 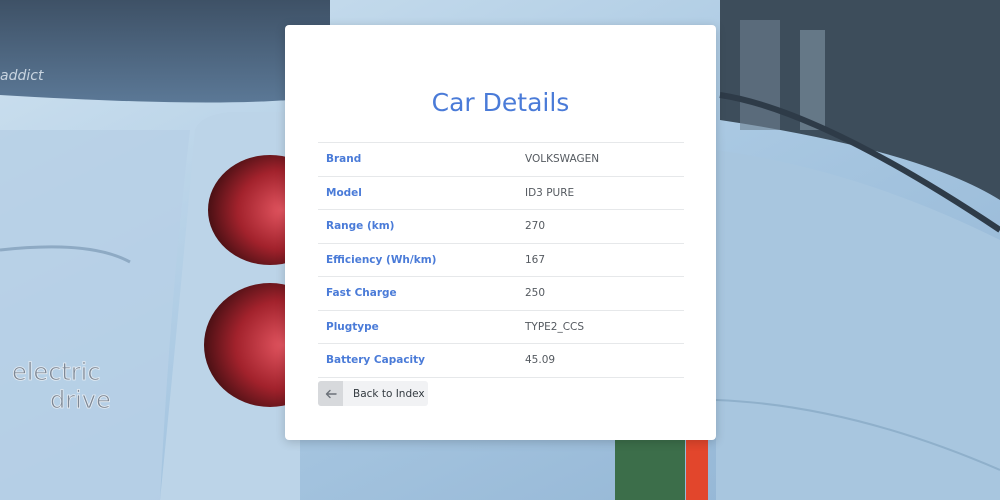 What do you see at coordinates (22, 76) in the screenshot?
I see `window-sticker-text: addict` at bounding box center [22, 76].